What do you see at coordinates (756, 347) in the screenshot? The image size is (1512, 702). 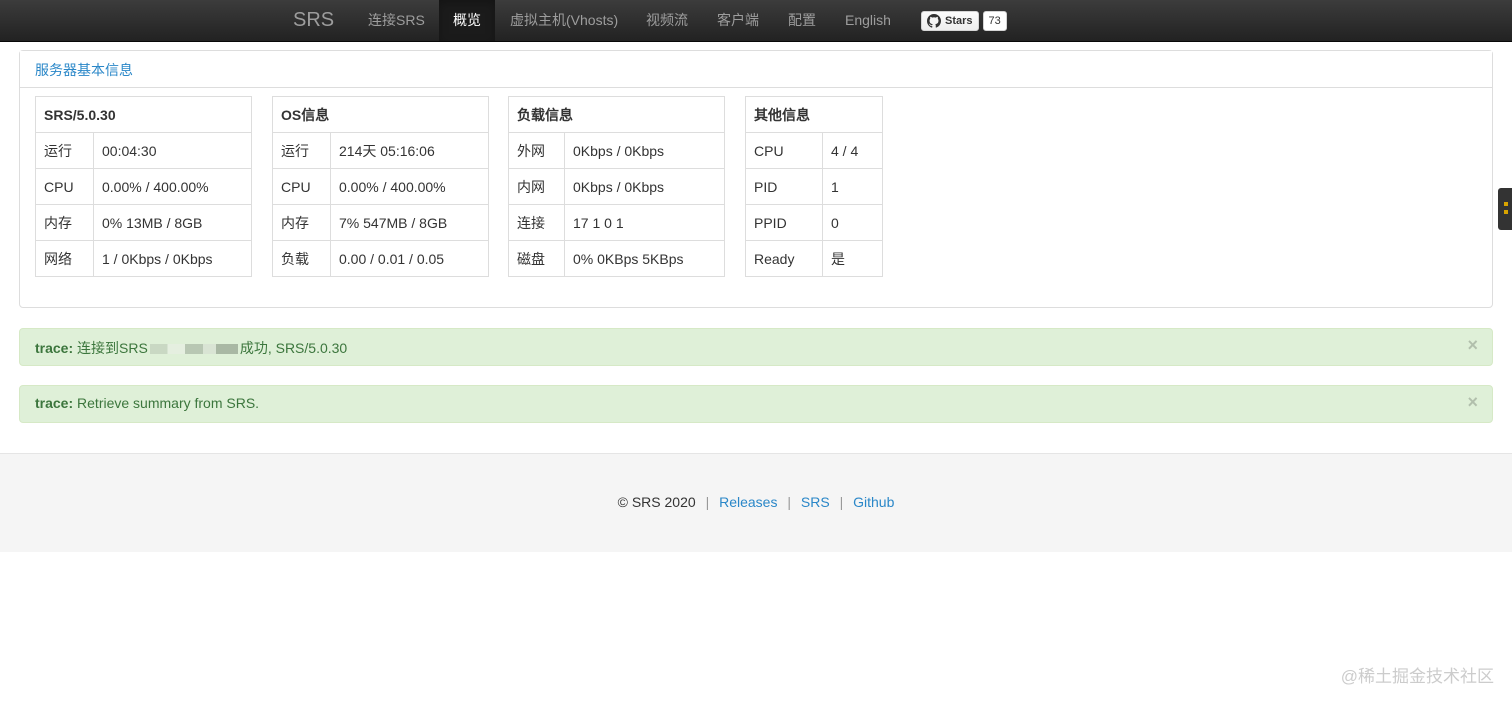 I see `trace-alert-connect: trace: 连接到SRS 成功, SRS/5.0.30 ×` at bounding box center [756, 347].